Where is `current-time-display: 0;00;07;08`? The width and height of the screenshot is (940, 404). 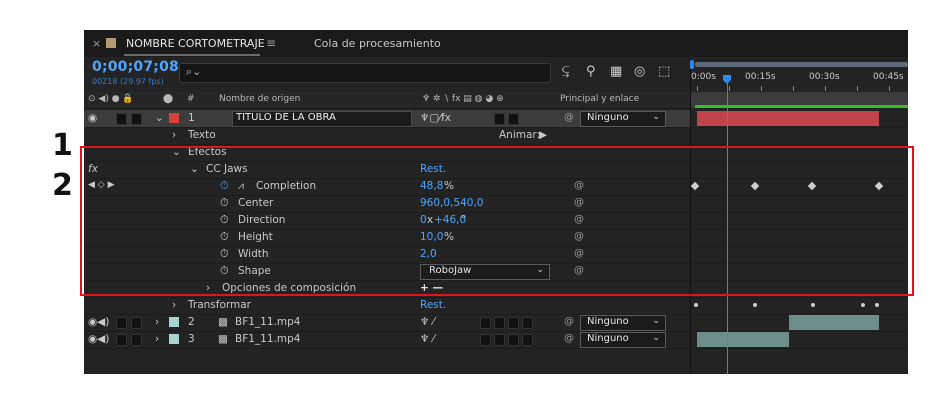
current-time-display: 0;00;07;08 is located at coordinates (135, 67).